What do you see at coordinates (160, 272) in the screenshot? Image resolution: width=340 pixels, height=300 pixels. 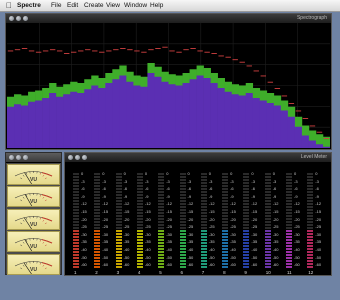 I see `channel-label: 5` at bounding box center [160, 272].